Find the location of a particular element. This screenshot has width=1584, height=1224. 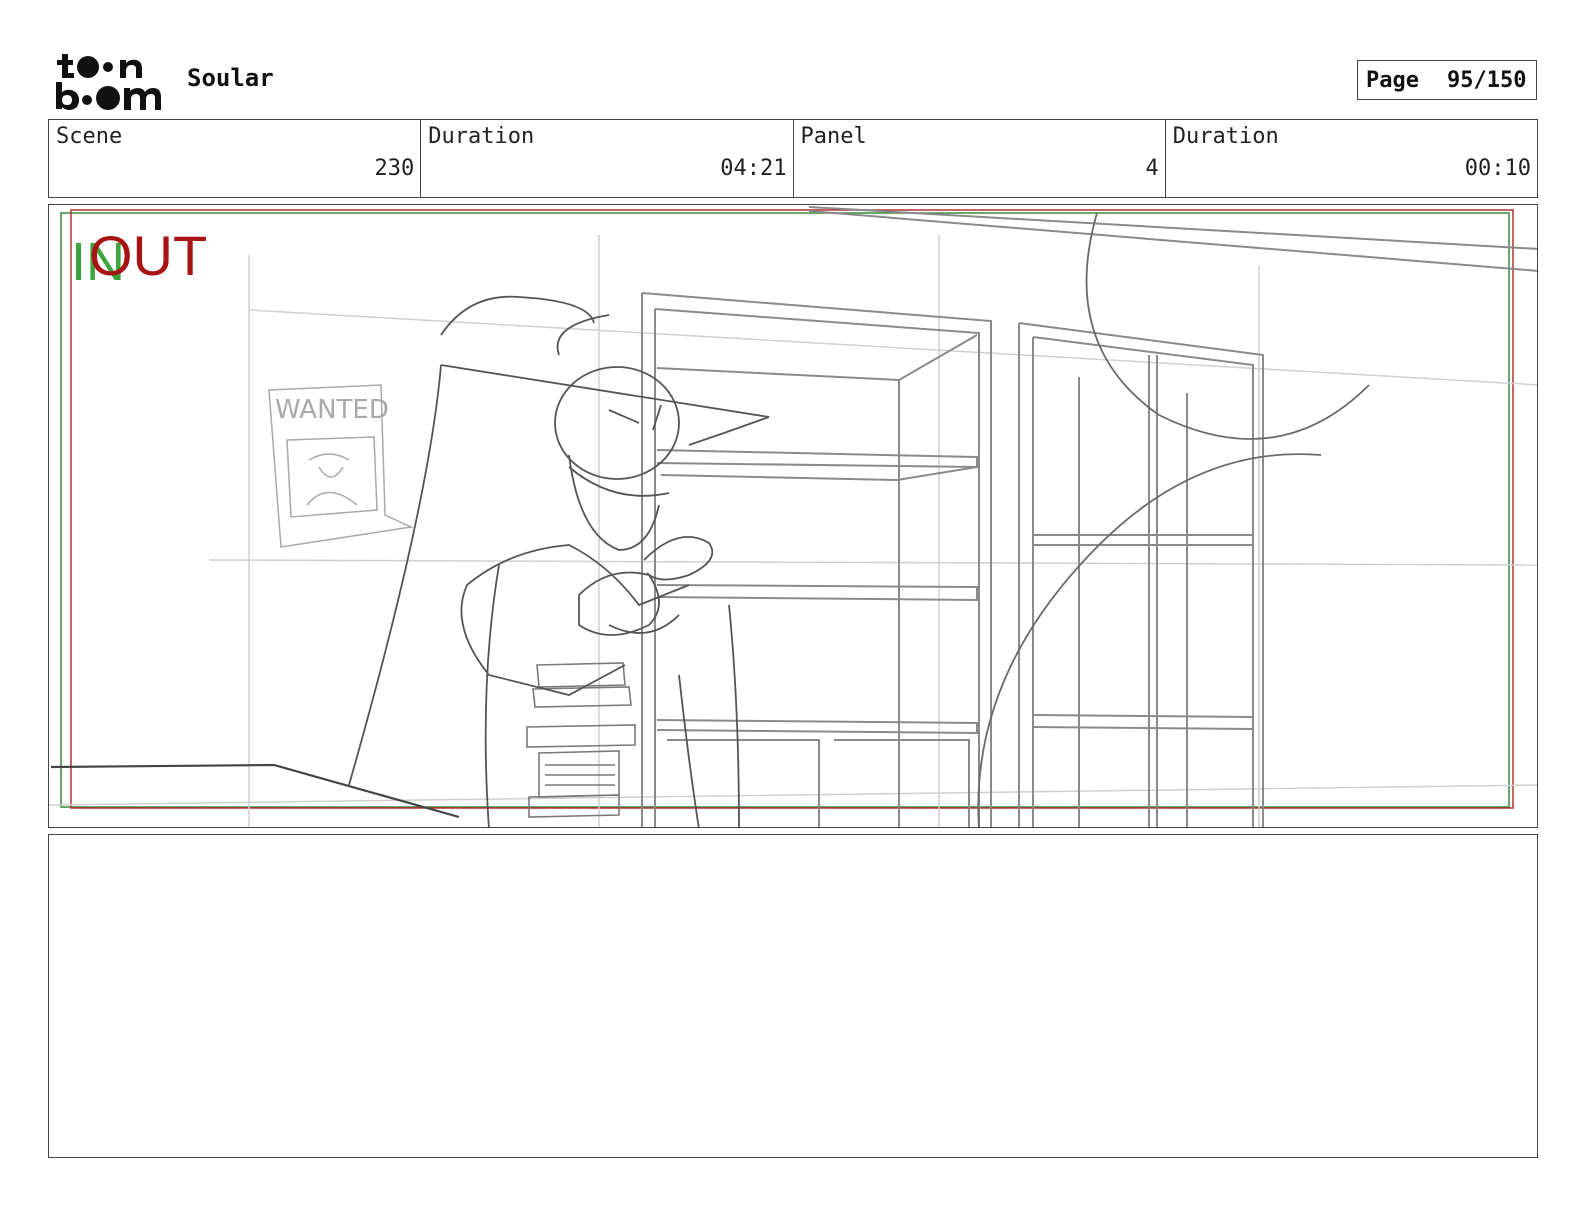

foreground-arcs is located at coordinates (1173, 519).